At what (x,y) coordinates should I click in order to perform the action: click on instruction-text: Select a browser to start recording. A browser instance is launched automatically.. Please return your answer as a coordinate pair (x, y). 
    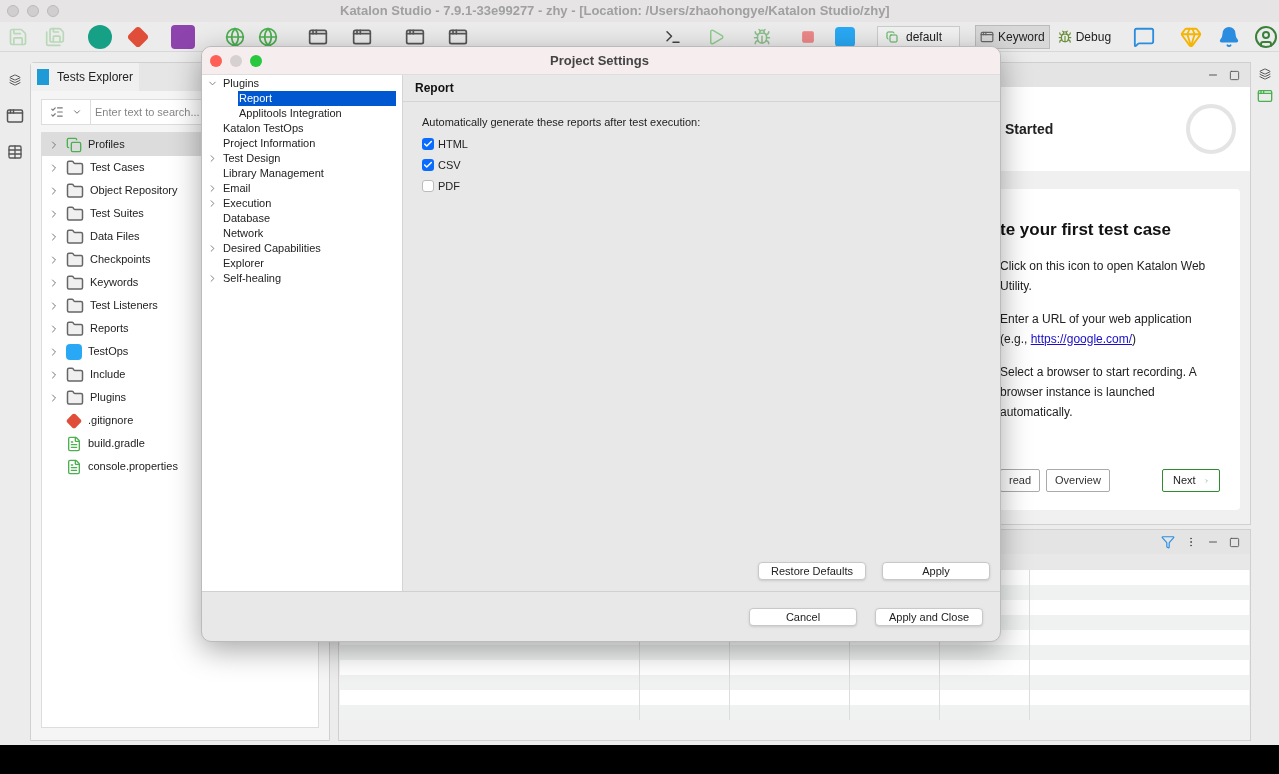
    Looking at the image, I should click on (1099, 392).